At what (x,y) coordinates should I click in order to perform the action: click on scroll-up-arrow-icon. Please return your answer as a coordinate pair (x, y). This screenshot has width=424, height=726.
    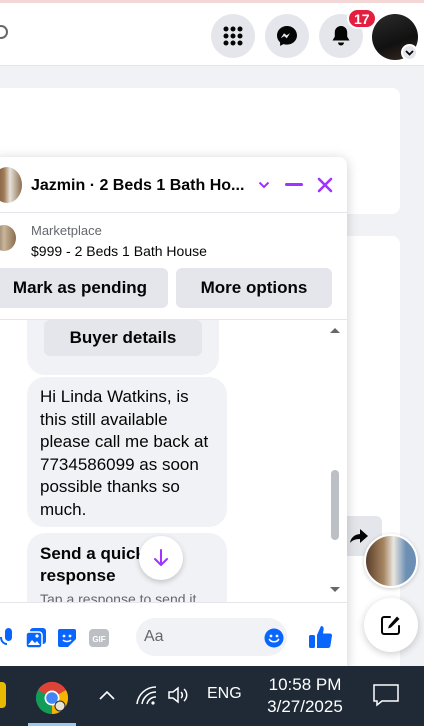
    Looking at the image, I should click on (335, 330).